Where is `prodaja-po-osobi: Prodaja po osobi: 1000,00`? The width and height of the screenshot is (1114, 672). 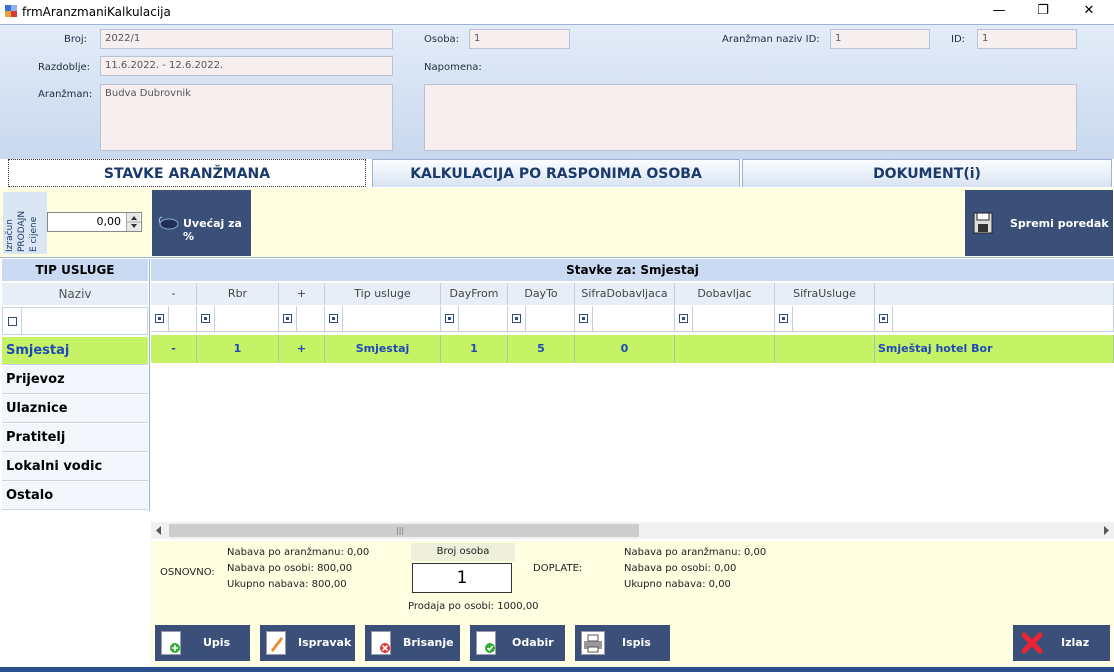 prodaja-po-osobi: Prodaja po osobi: 1000,00 is located at coordinates (473, 606).